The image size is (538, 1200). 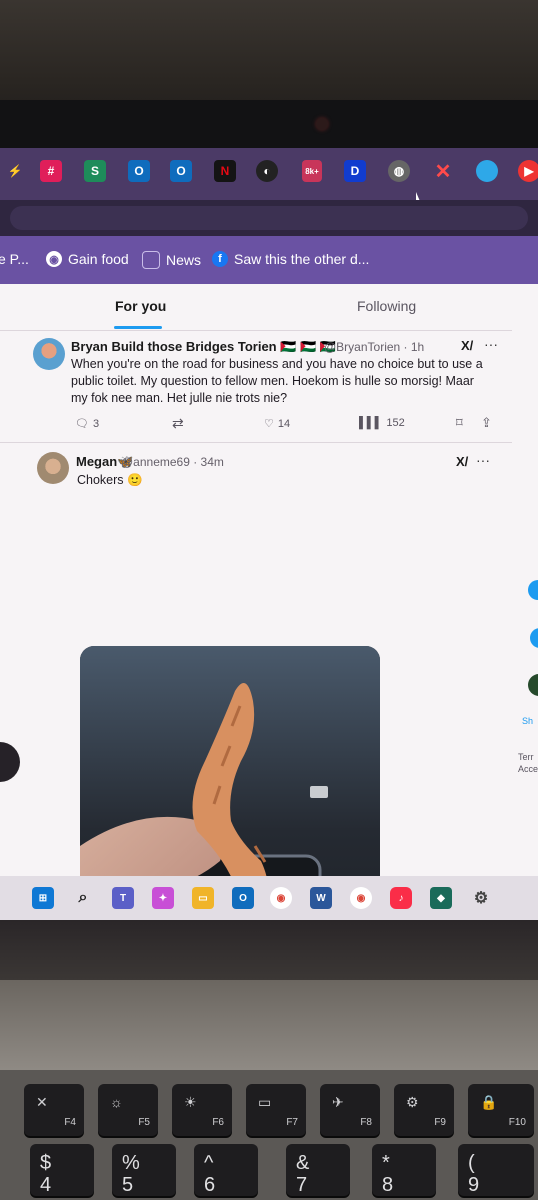 What do you see at coordinates (123, 898) in the screenshot?
I see `teams-icon: T` at bounding box center [123, 898].